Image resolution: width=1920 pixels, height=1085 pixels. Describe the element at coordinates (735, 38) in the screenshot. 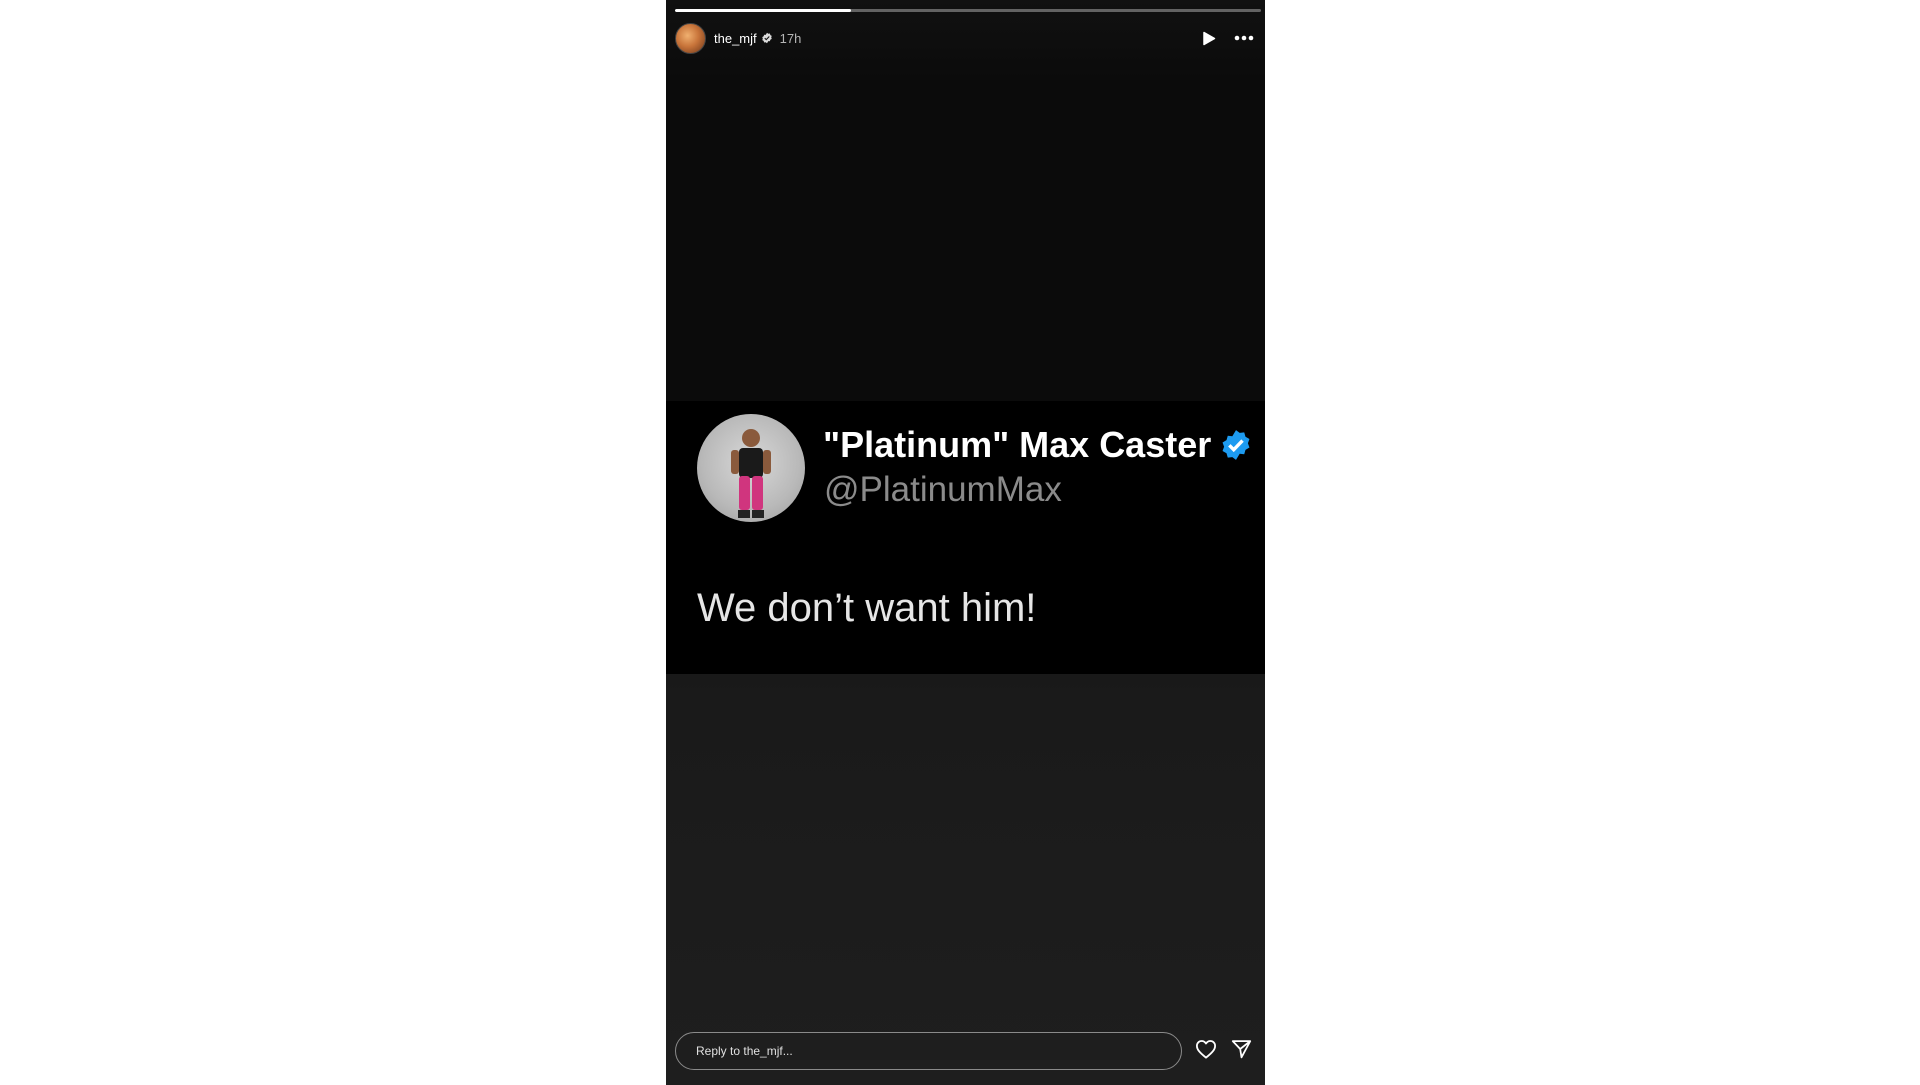

I see `username: the_mjf` at that location.